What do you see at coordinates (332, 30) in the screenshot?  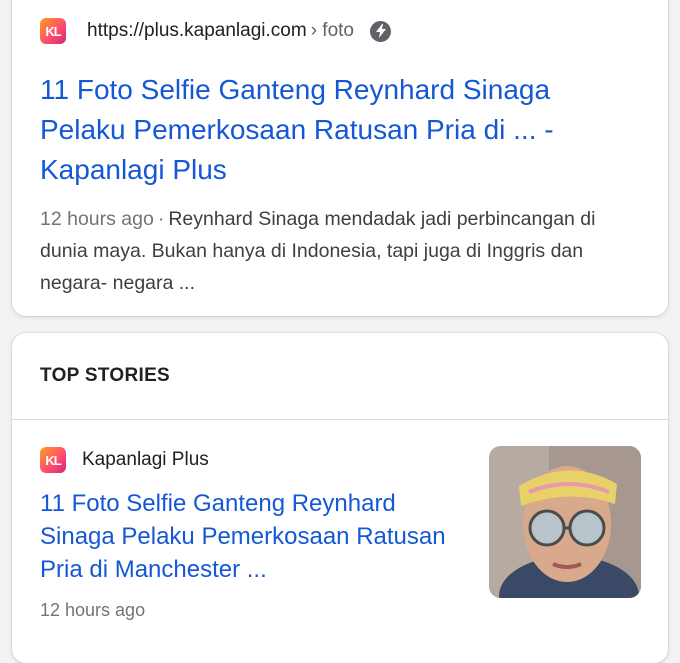 I see `result-breadcrumb: › foto` at bounding box center [332, 30].